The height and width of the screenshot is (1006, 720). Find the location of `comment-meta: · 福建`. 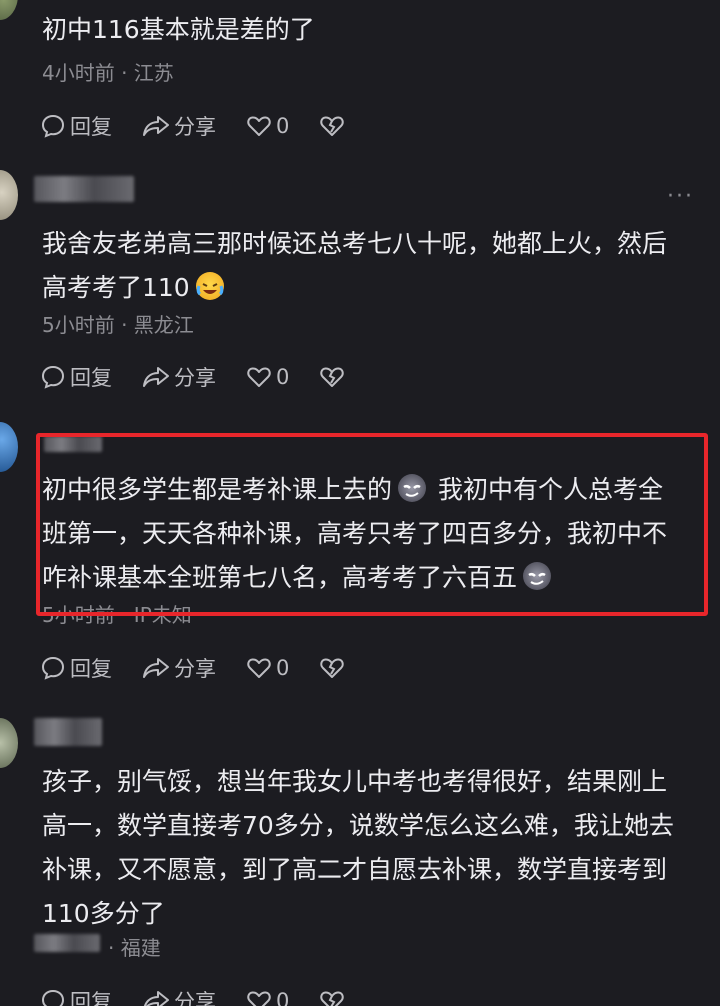

comment-meta: · 福建 is located at coordinates (134, 948).